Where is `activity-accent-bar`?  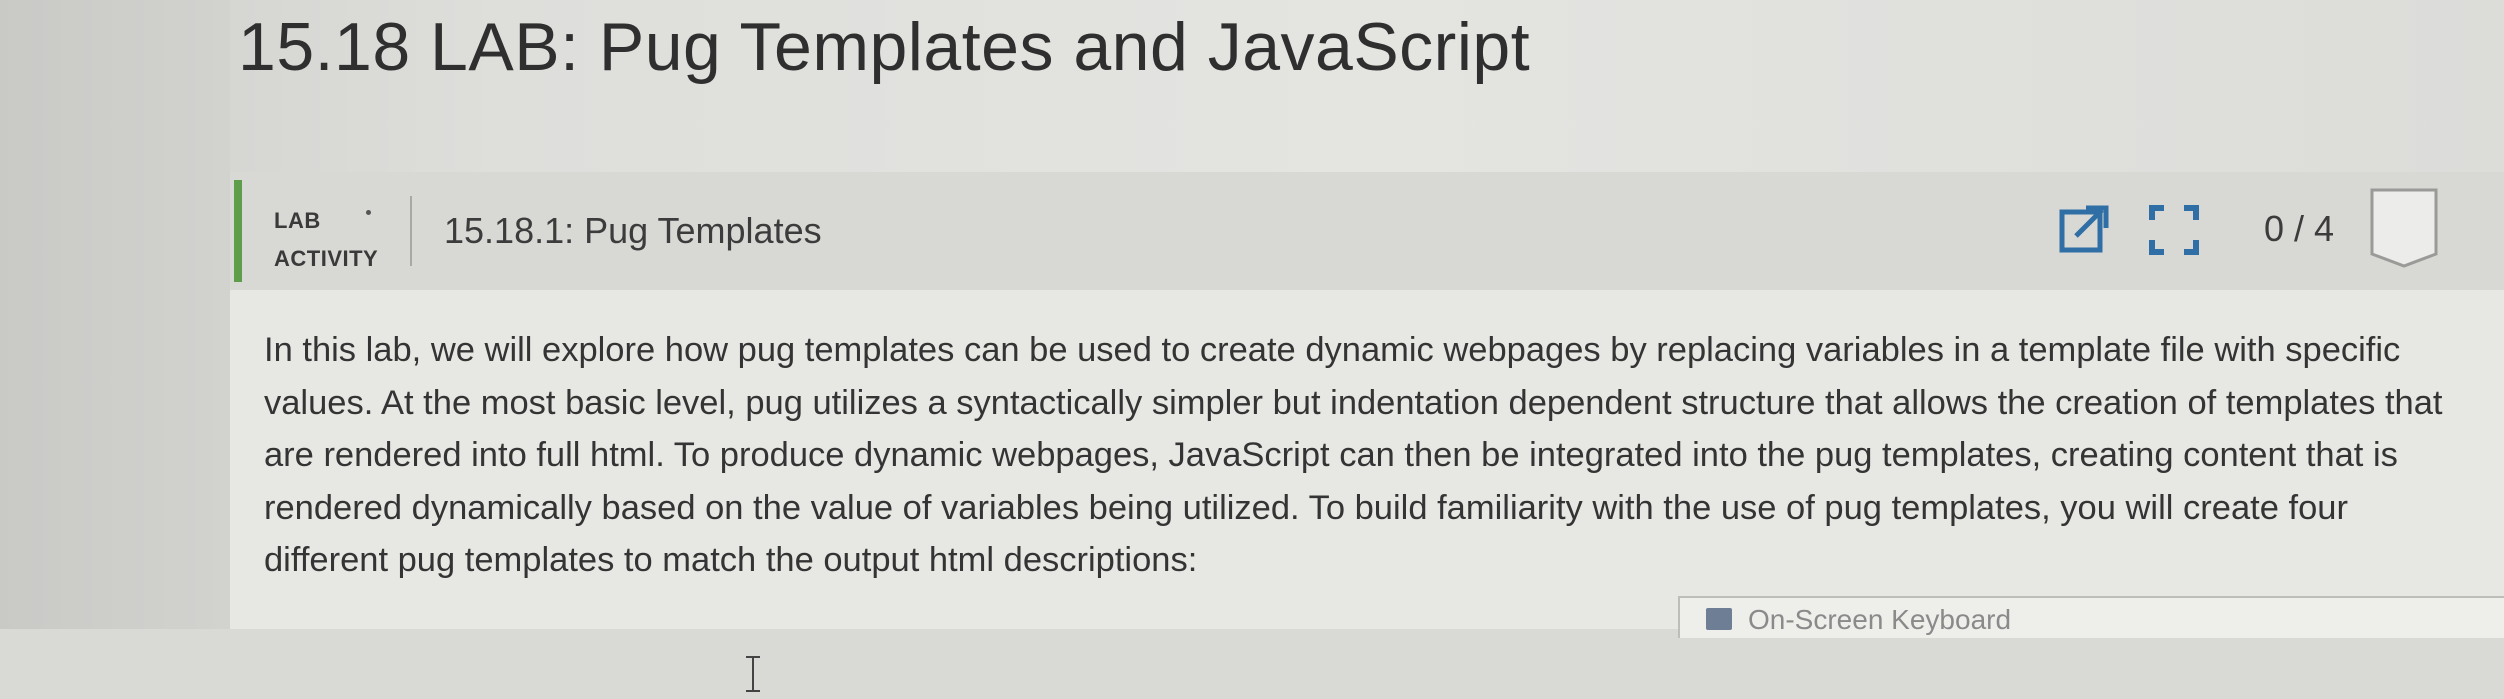
activity-accent-bar is located at coordinates (238, 231).